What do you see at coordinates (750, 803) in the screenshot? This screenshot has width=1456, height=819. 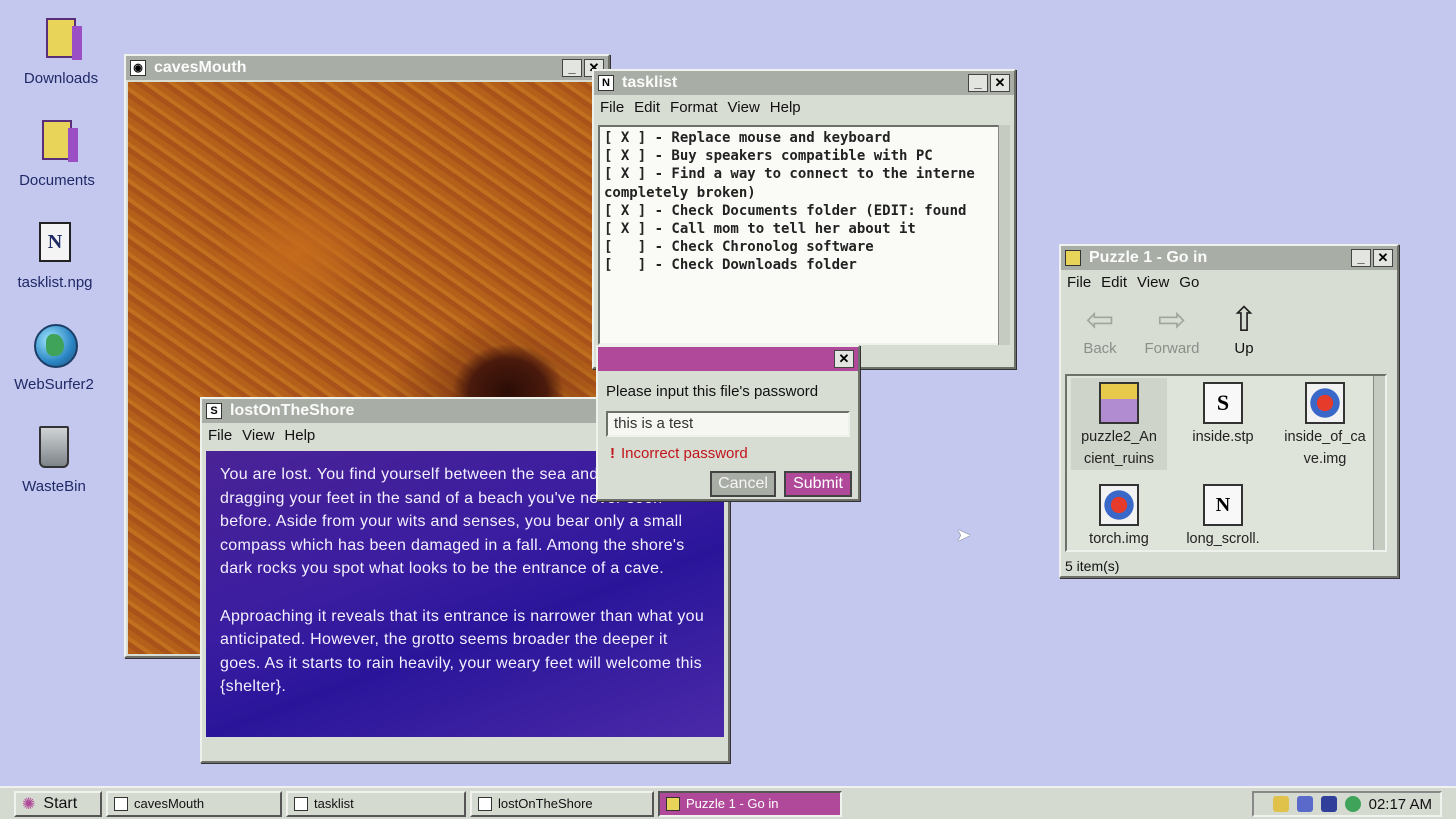 I see `task-puzzle: Puzzle 1 - Go in` at bounding box center [750, 803].